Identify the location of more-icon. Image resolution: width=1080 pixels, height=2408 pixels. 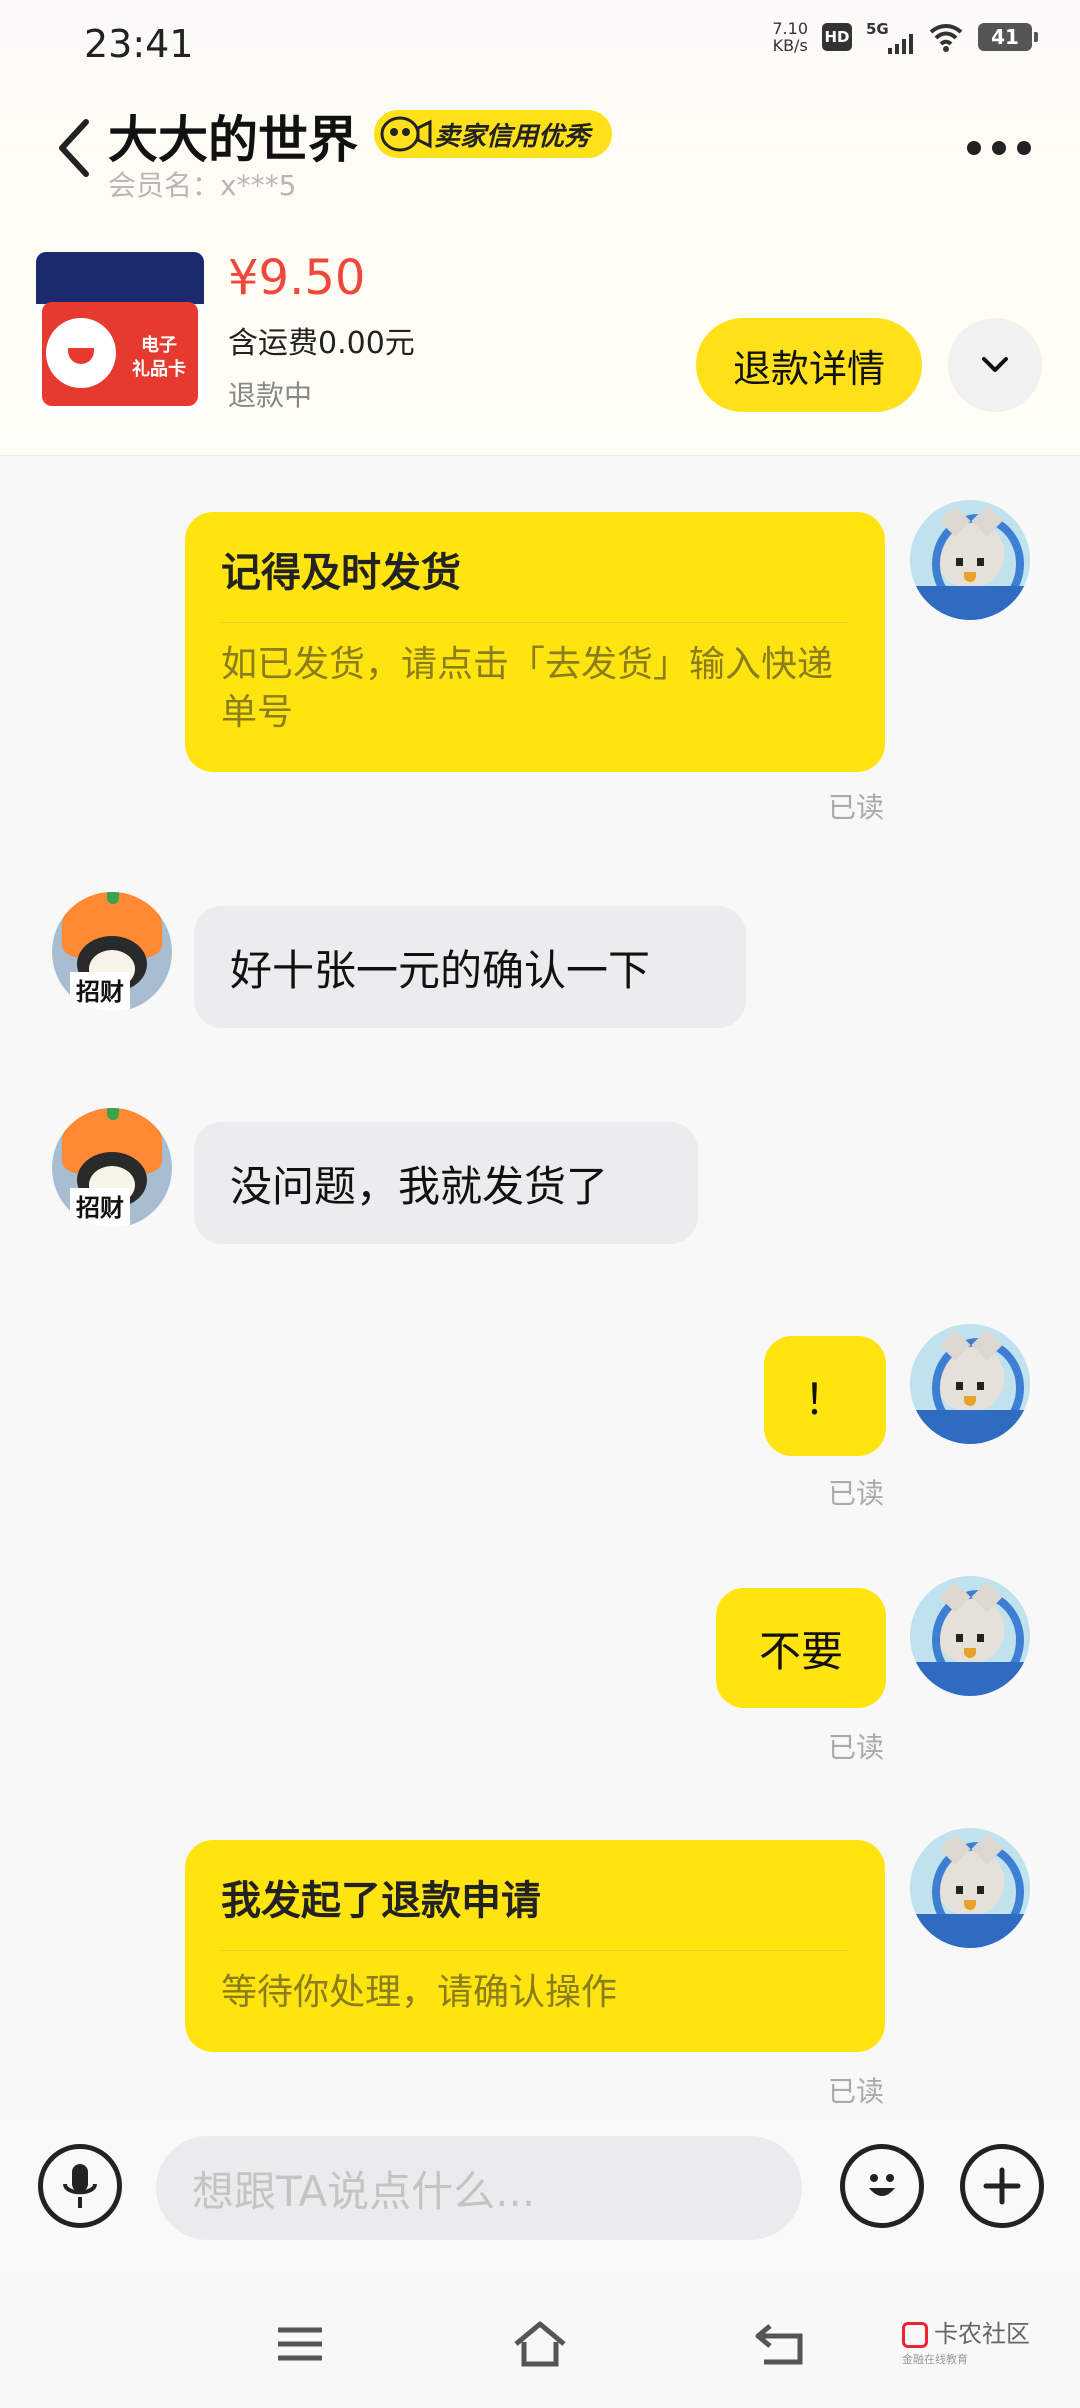
(999, 148).